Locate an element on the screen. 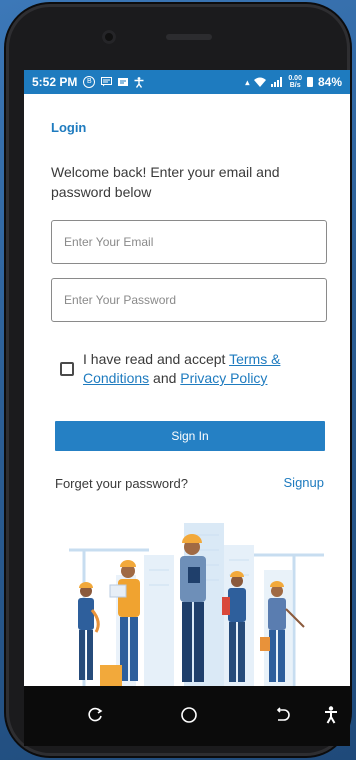 This screenshot has height=760, width=356. status-time: 5:52 PM is located at coordinates (55, 82).